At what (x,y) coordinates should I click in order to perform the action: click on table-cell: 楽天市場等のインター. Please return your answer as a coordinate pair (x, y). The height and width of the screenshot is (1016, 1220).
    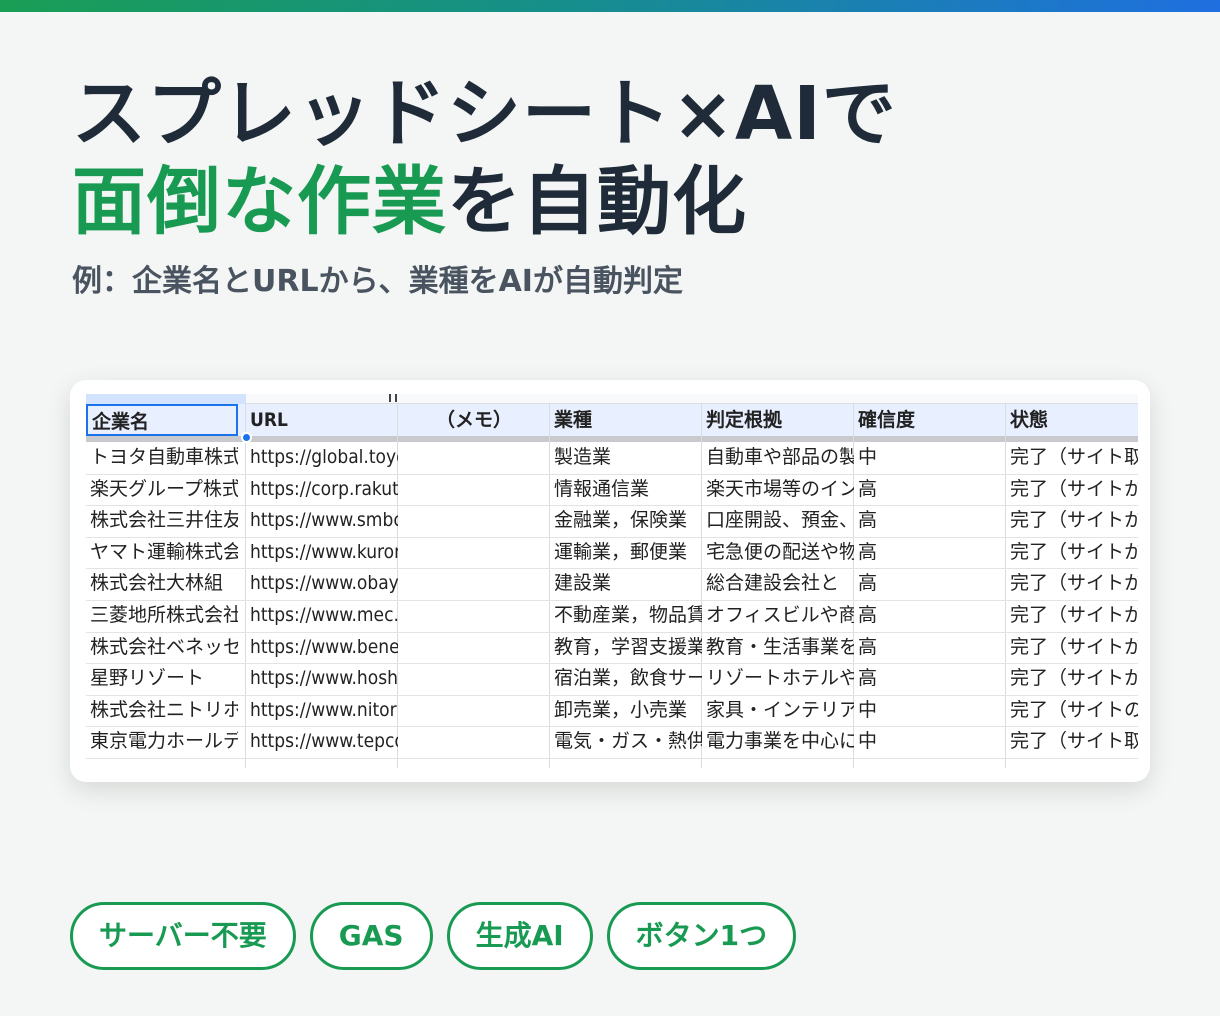
    Looking at the image, I should click on (778, 489).